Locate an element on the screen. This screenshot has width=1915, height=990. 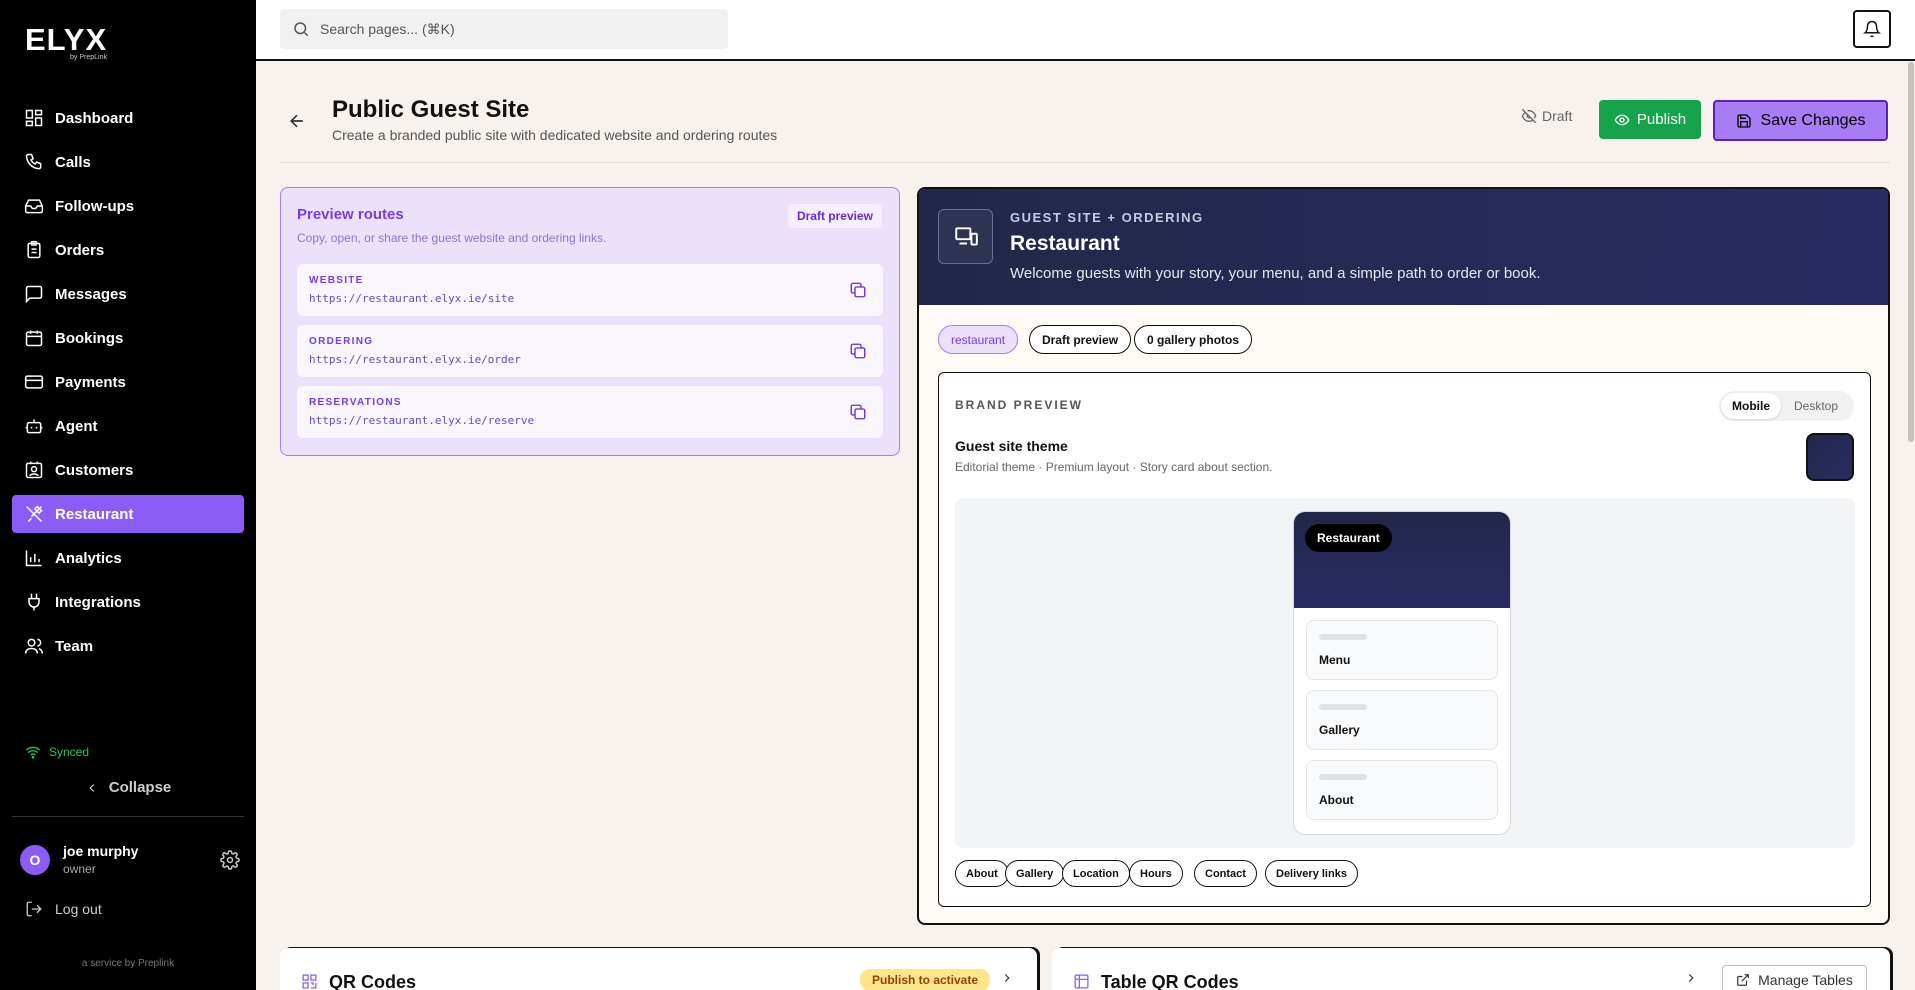
sidebar-item-payments: Payments is located at coordinates (128, 382).